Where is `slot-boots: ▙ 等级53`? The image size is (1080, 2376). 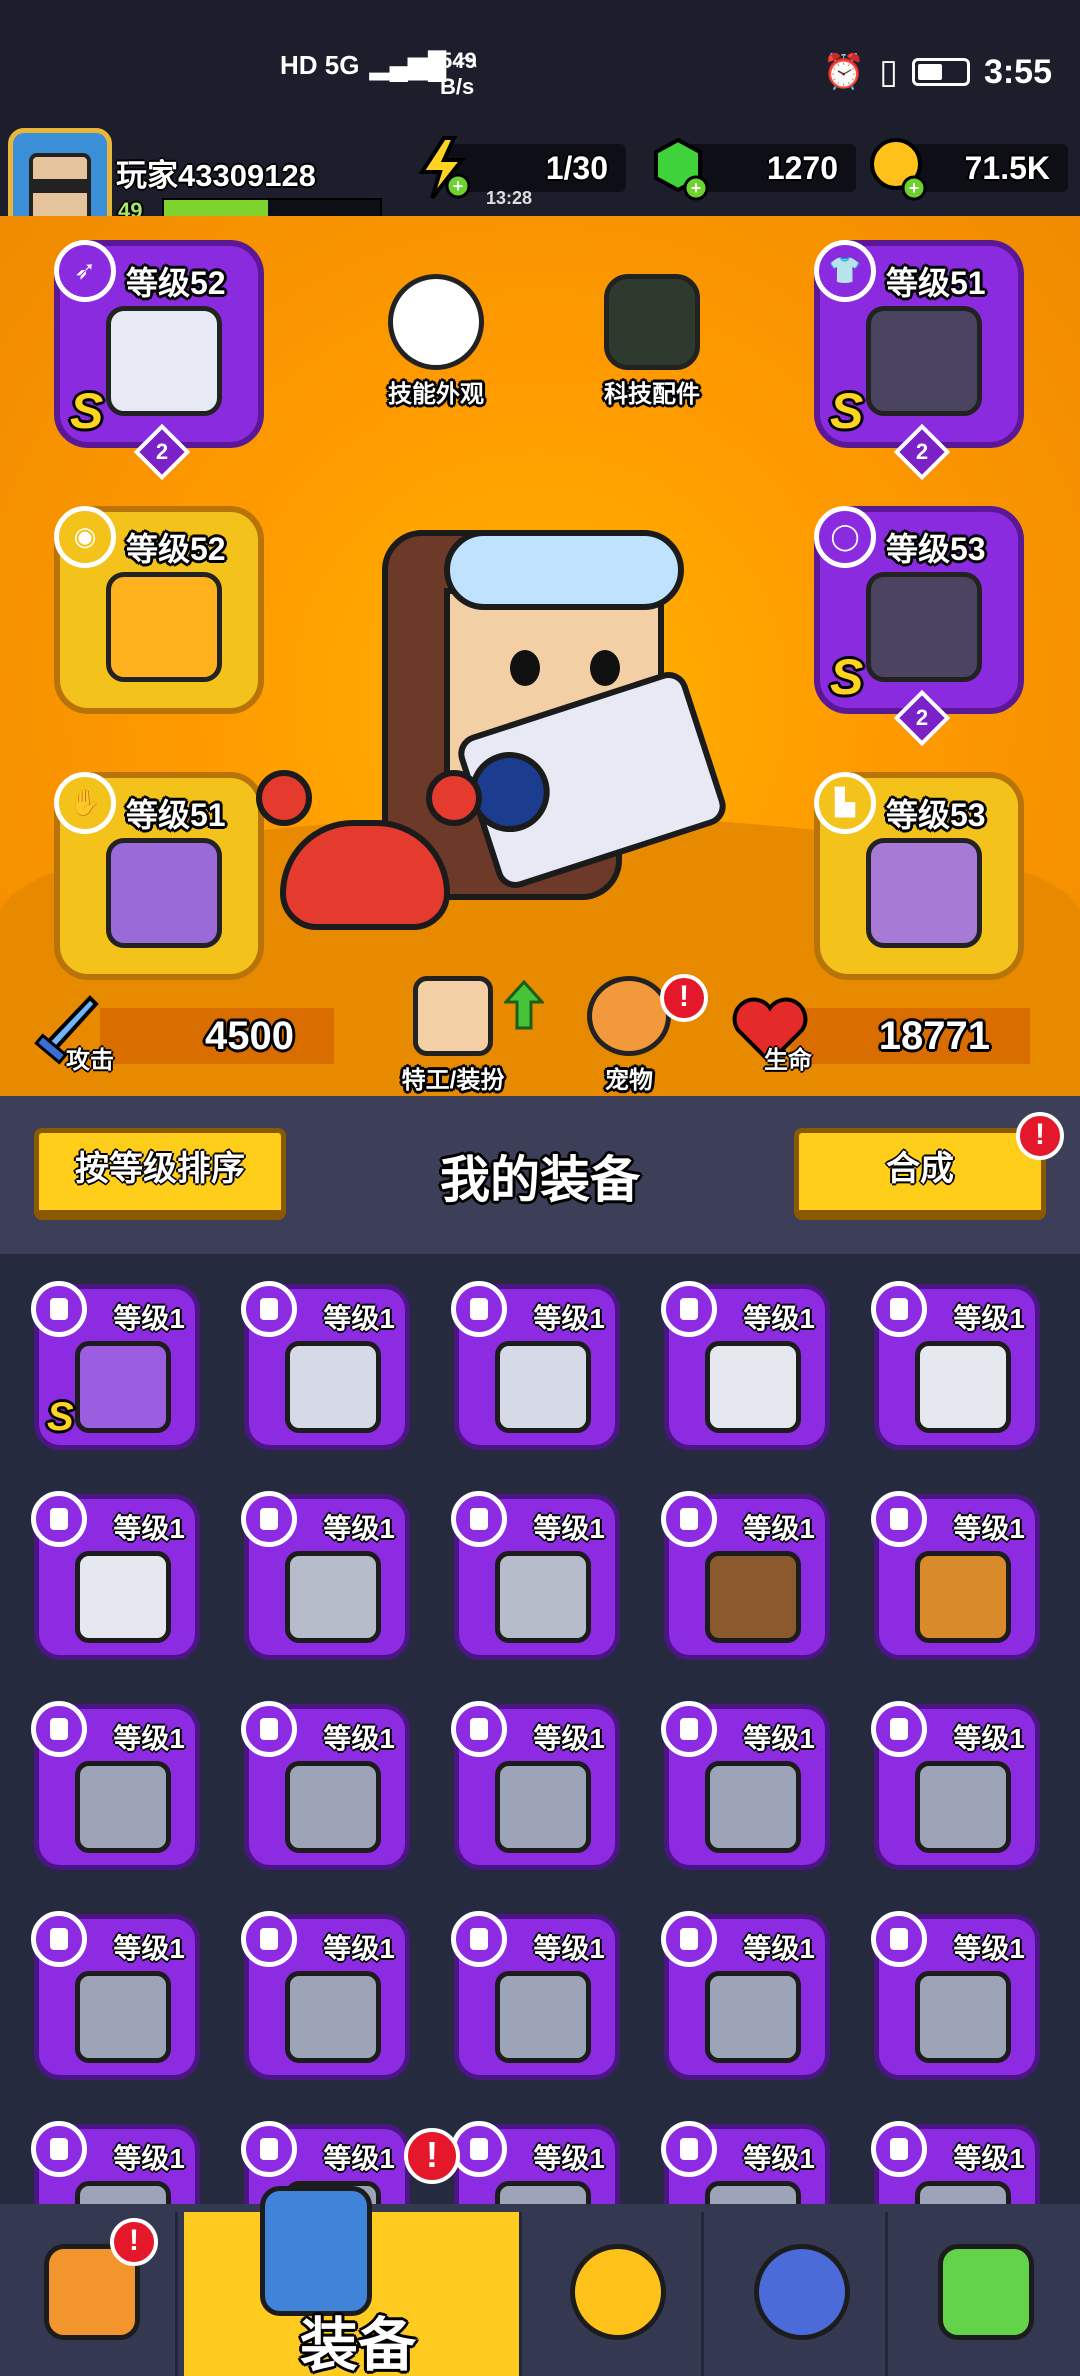 slot-boots: ▙ 等级53 is located at coordinates (919, 876).